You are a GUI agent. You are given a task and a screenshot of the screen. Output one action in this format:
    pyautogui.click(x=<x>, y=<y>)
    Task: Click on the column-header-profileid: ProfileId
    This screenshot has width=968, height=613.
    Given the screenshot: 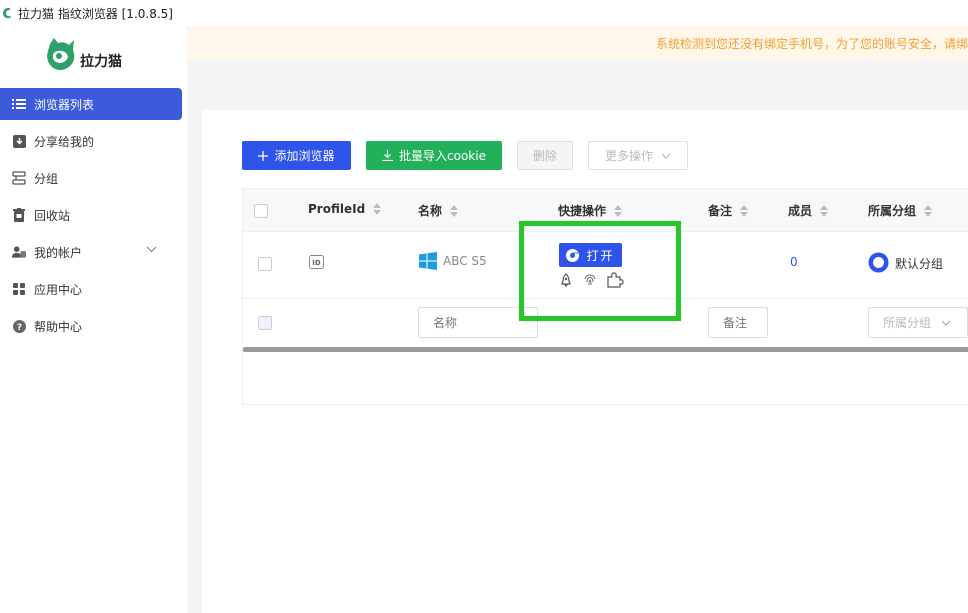 What is the action you would take?
    pyautogui.click(x=345, y=209)
    